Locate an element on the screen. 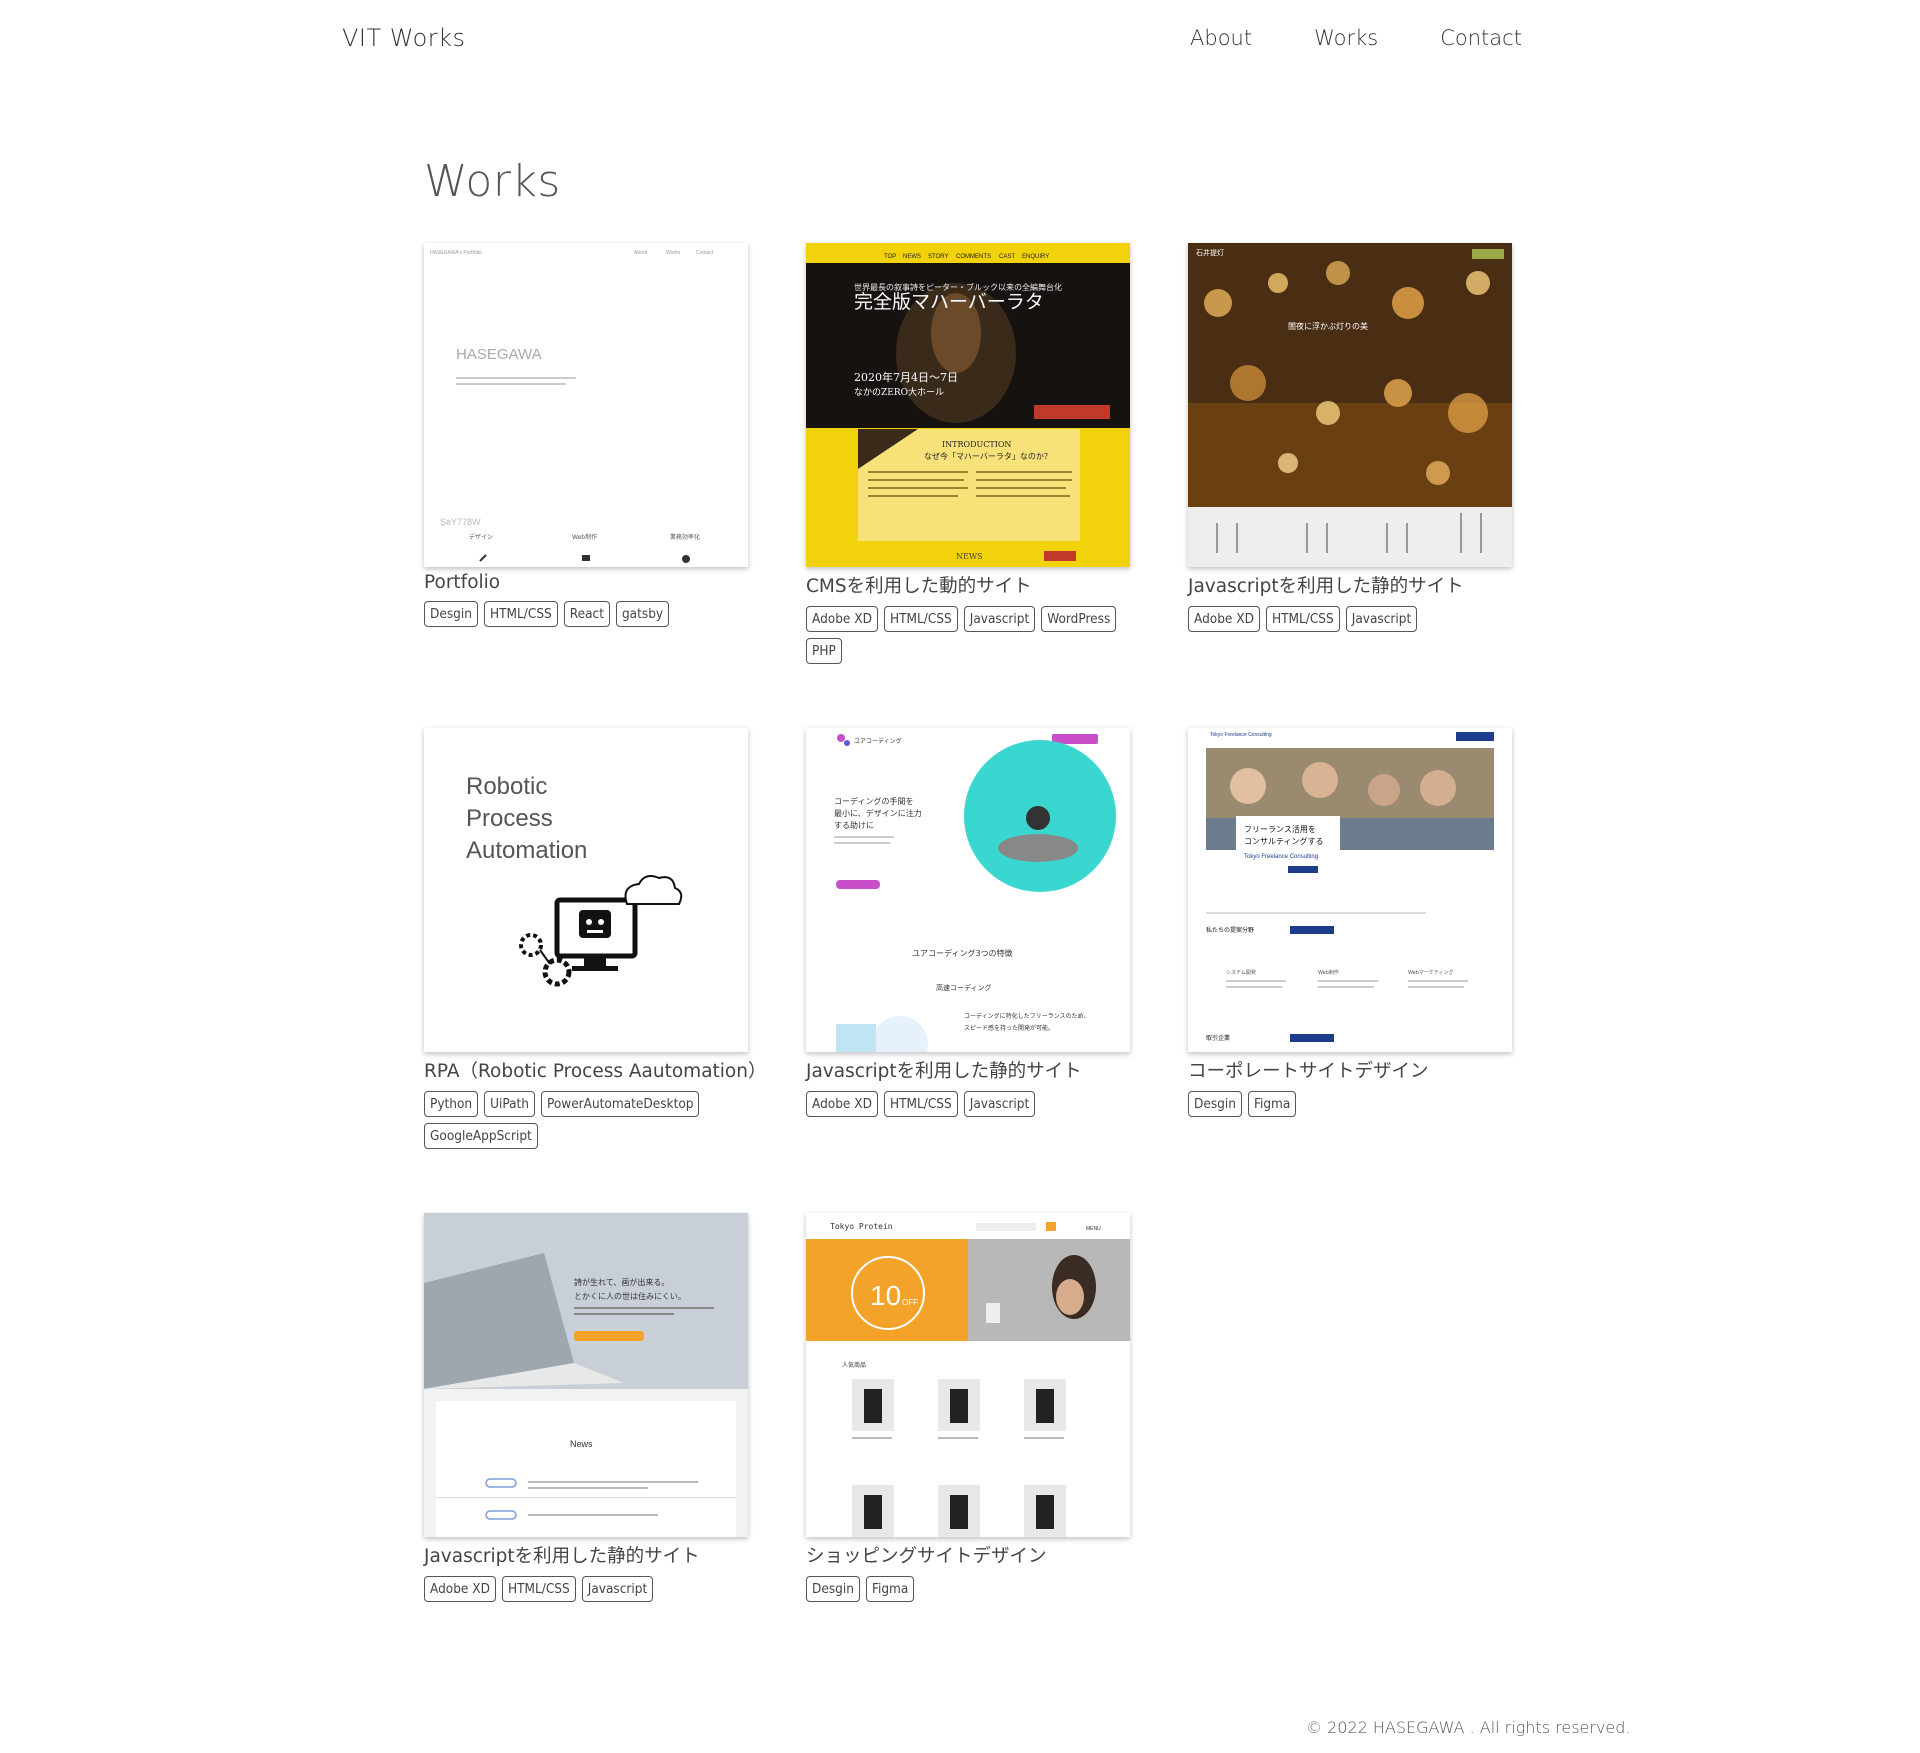 The width and height of the screenshot is (1920, 1753). svg-text: TOP is located at coordinates (890, 257).